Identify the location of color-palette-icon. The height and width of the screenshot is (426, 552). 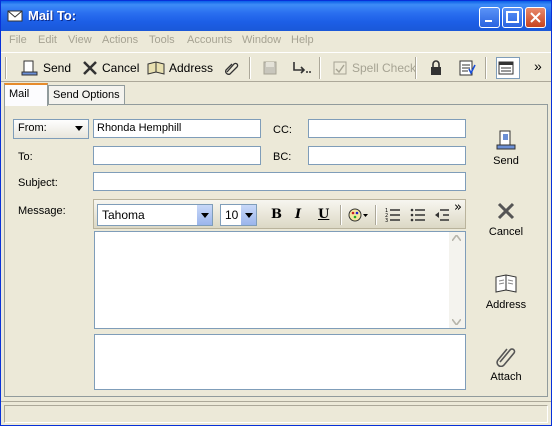
(358, 215).